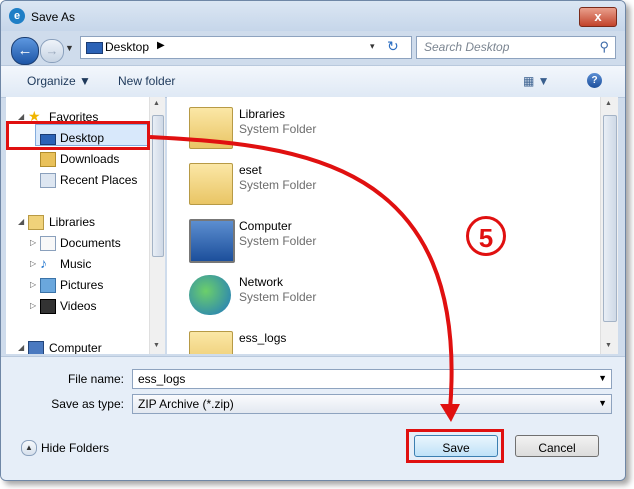 The width and height of the screenshot is (634, 489). Describe the element at coordinates (486, 236) in the screenshot. I see `step-callout: 5` at that location.